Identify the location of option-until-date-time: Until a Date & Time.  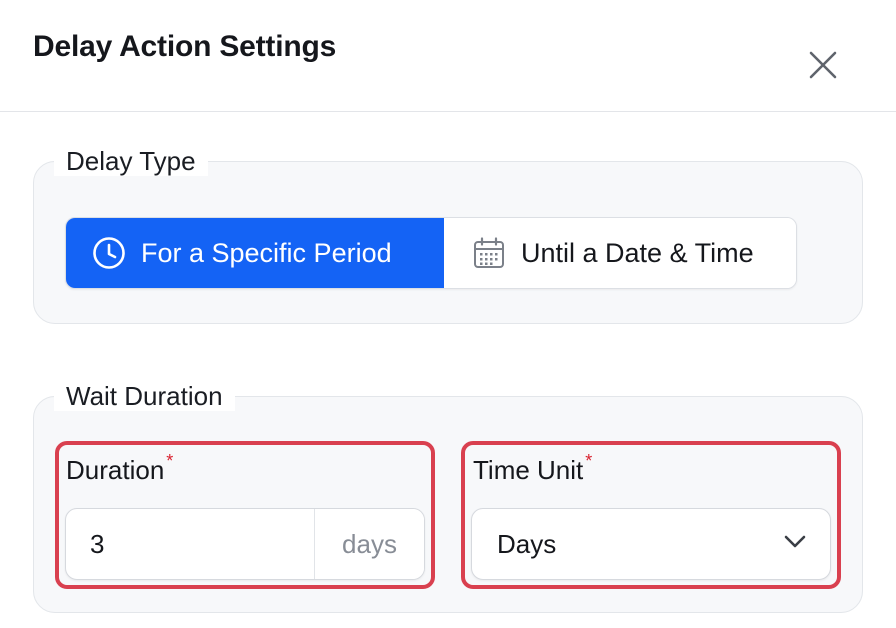
(620, 253).